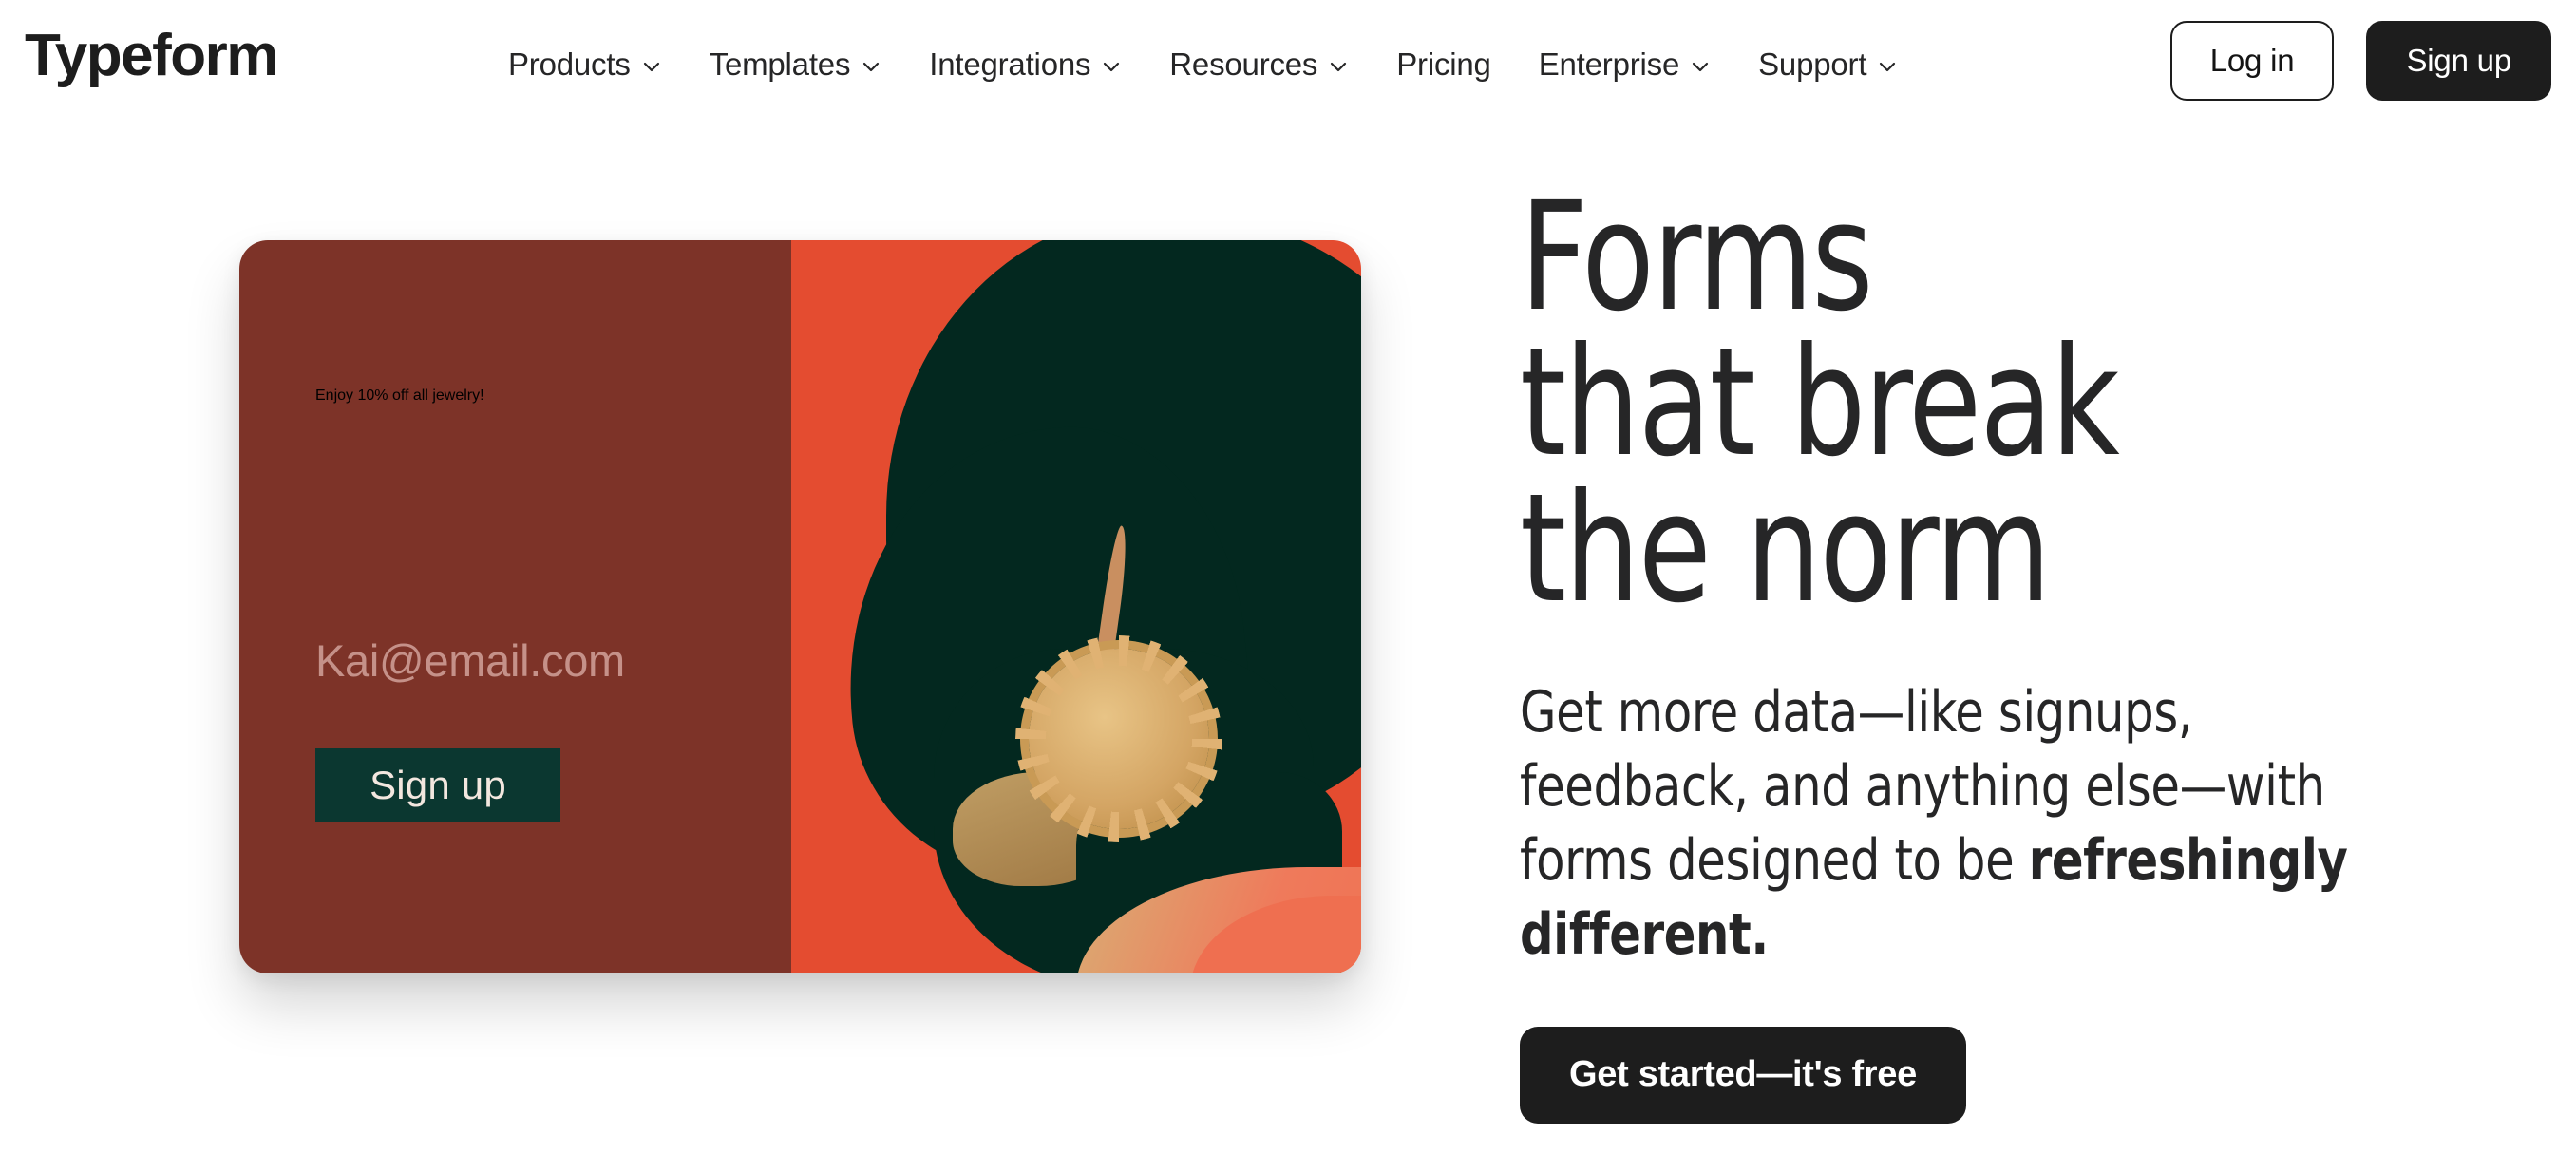  I want to click on form-question-text: Enjoy 10% off all jewelry!, so click(399, 395).